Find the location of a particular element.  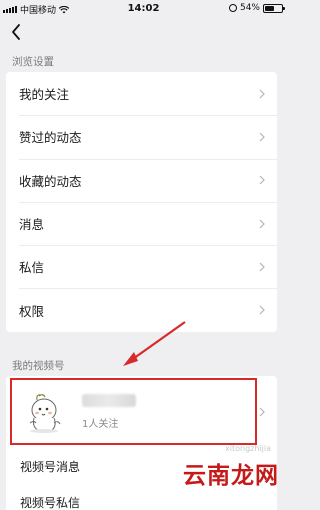

browse-settings-title: 浏览设置 is located at coordinates (33, 62).